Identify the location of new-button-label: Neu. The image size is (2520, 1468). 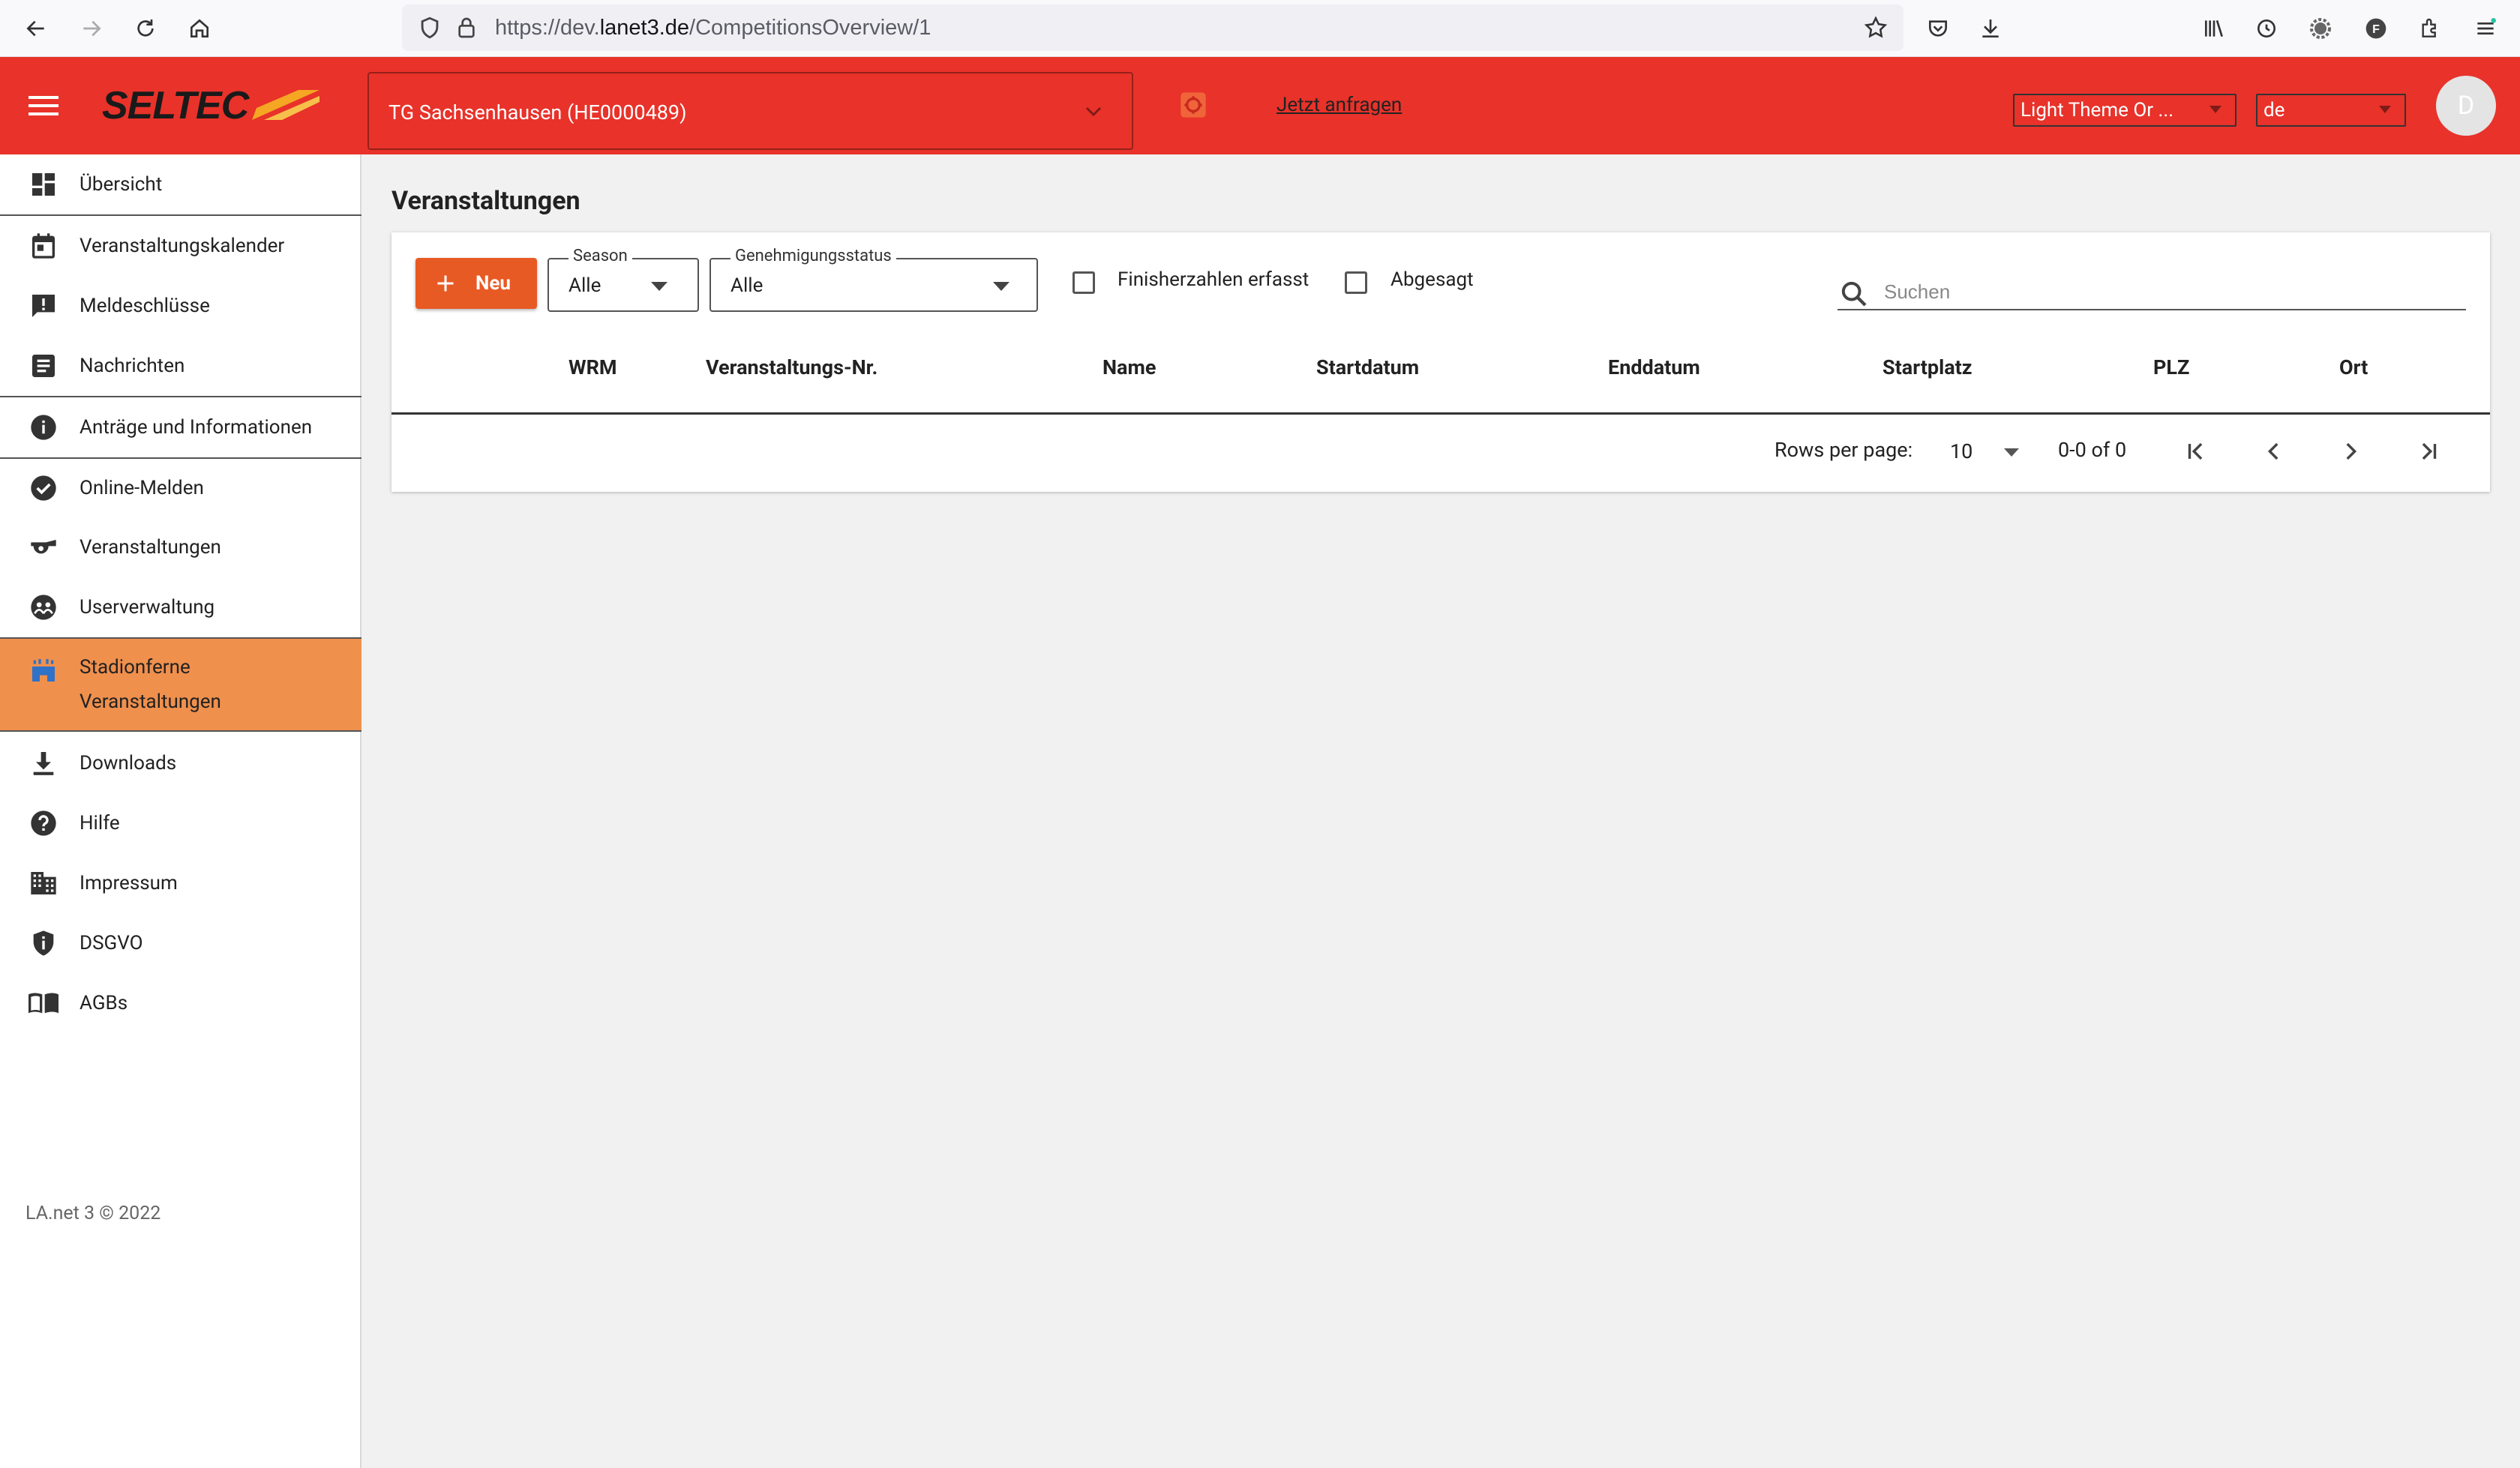
(493, 283).